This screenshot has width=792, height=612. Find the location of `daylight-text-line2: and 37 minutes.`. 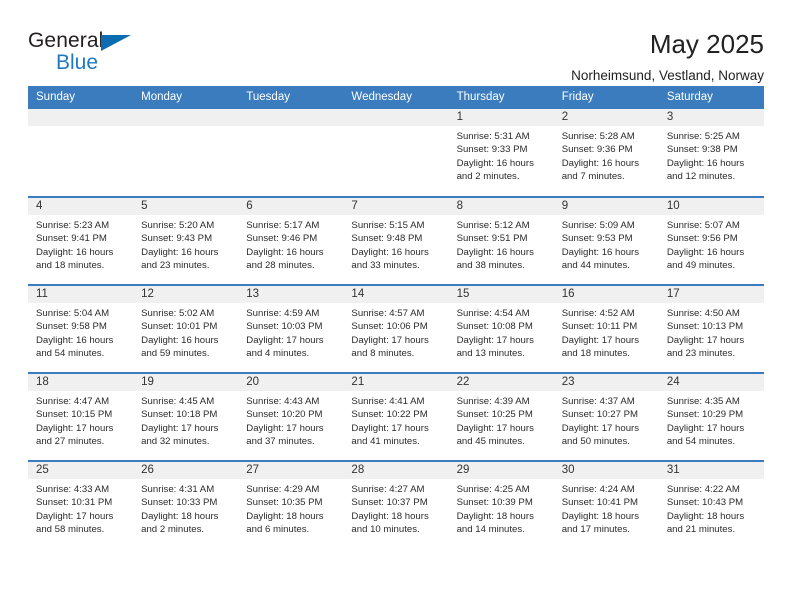

daylight-text-line2: and 37 minutes. is located at coordinates (280, 442).